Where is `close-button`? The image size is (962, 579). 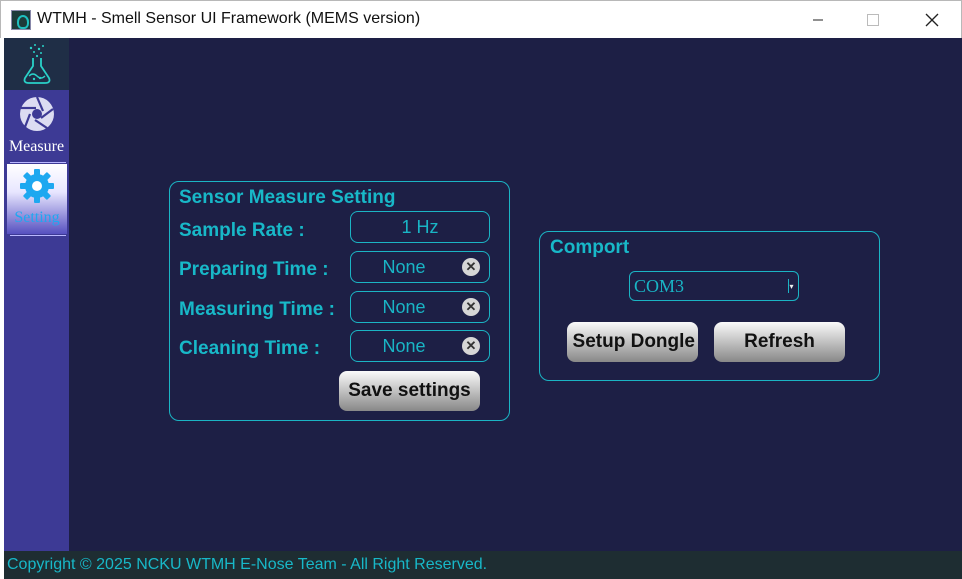 close-button is located at coordinates (932, 20).